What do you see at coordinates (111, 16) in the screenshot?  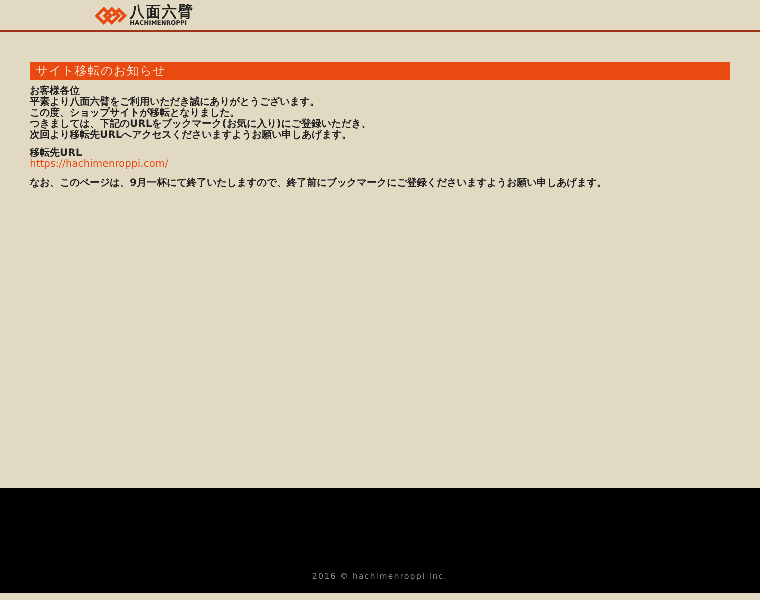 I see `logo-icon` at bounding box center [111, 16].